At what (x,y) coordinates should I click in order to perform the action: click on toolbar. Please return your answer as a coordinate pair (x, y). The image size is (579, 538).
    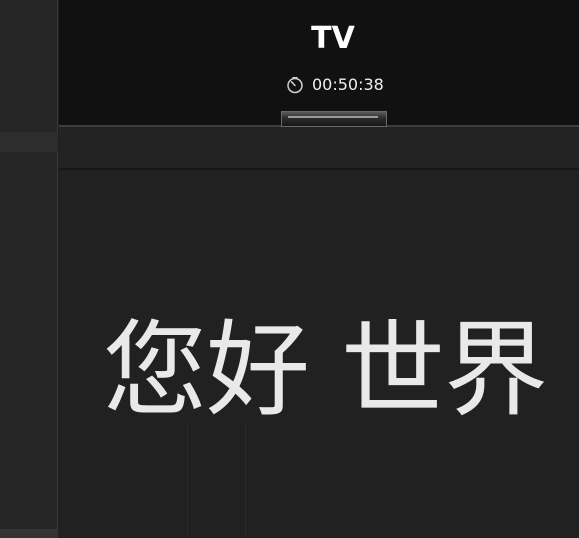
    Looking at the image, I should click on (319, 148).